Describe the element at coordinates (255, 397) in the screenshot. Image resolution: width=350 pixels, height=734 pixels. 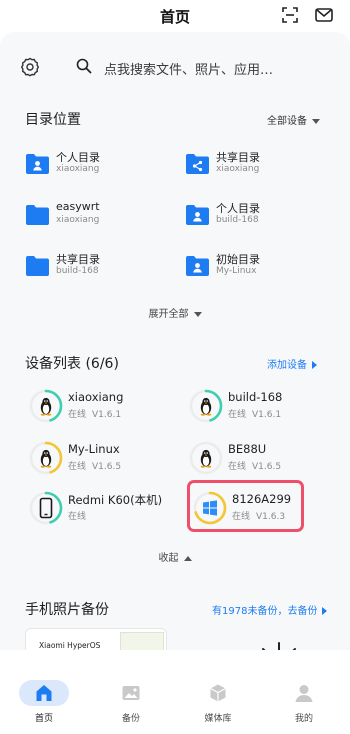
I see `device-name: build-168` at that location.